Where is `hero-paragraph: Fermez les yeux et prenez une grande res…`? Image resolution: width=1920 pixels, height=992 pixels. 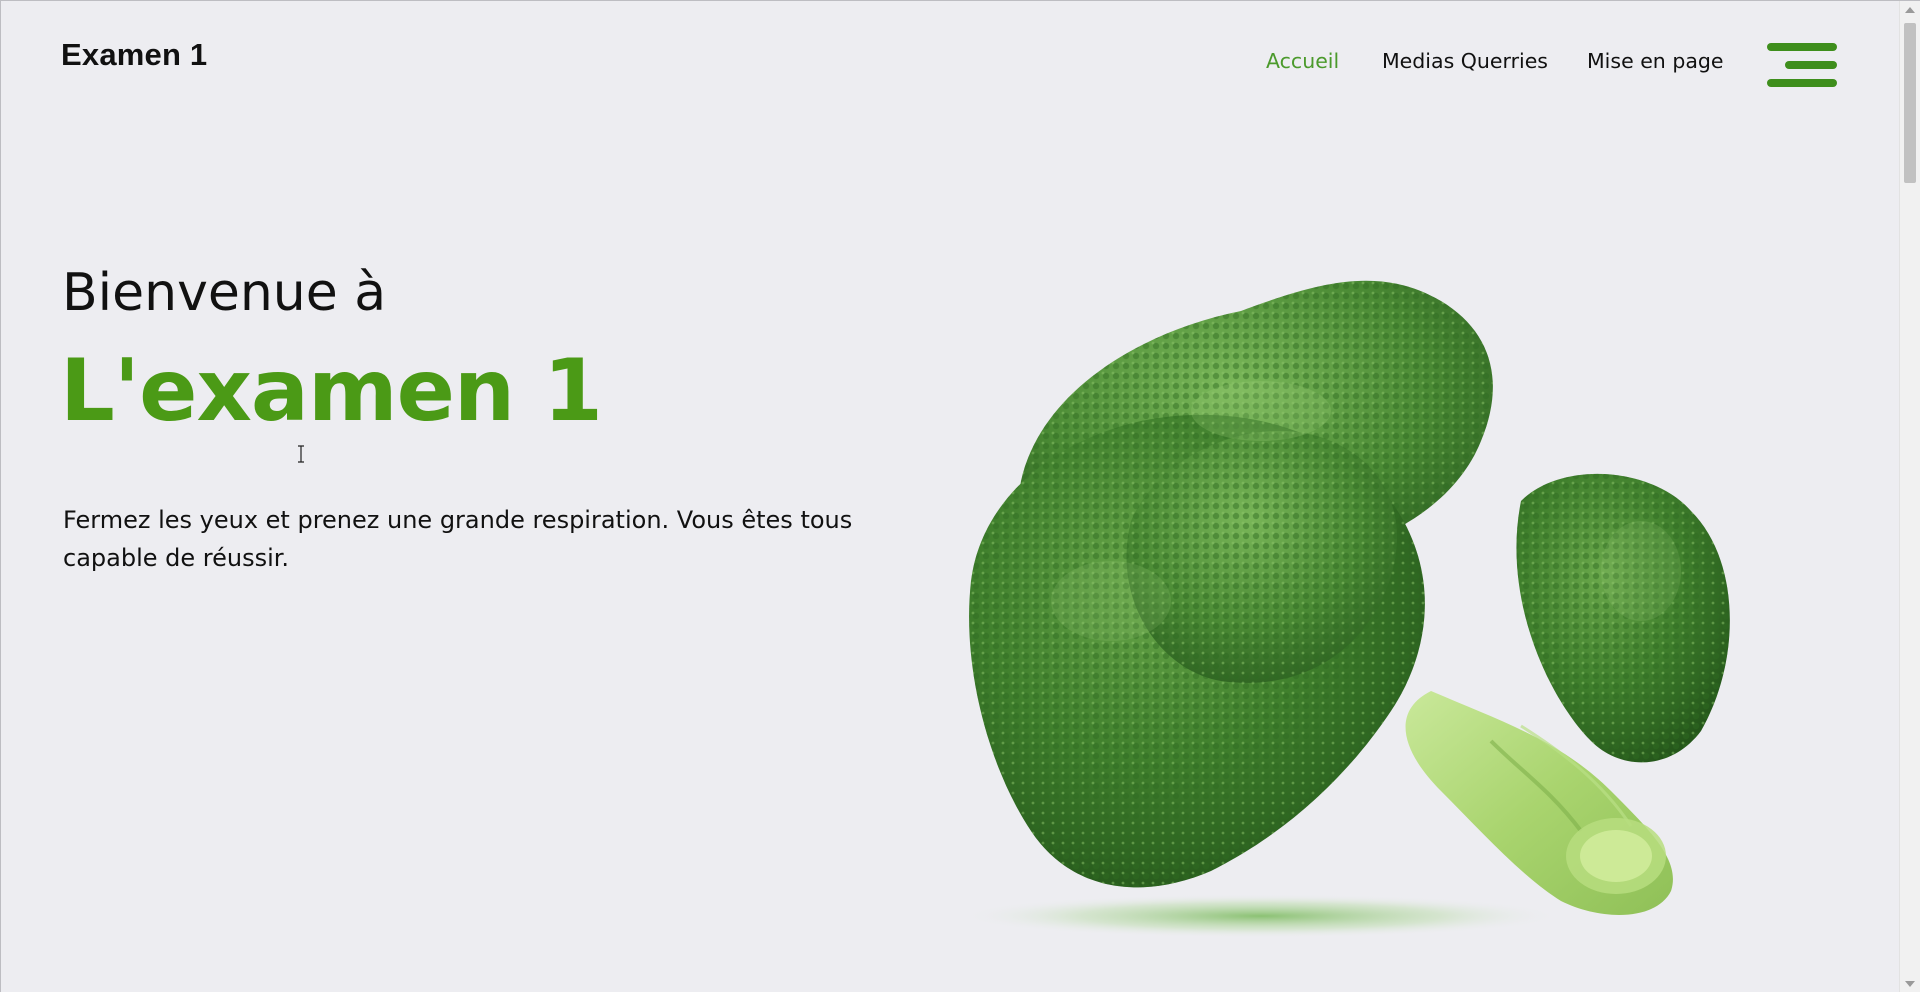 hero-paragraph: Fermez les yeux et prenez une grande res… is located at coordinates (458, 539).